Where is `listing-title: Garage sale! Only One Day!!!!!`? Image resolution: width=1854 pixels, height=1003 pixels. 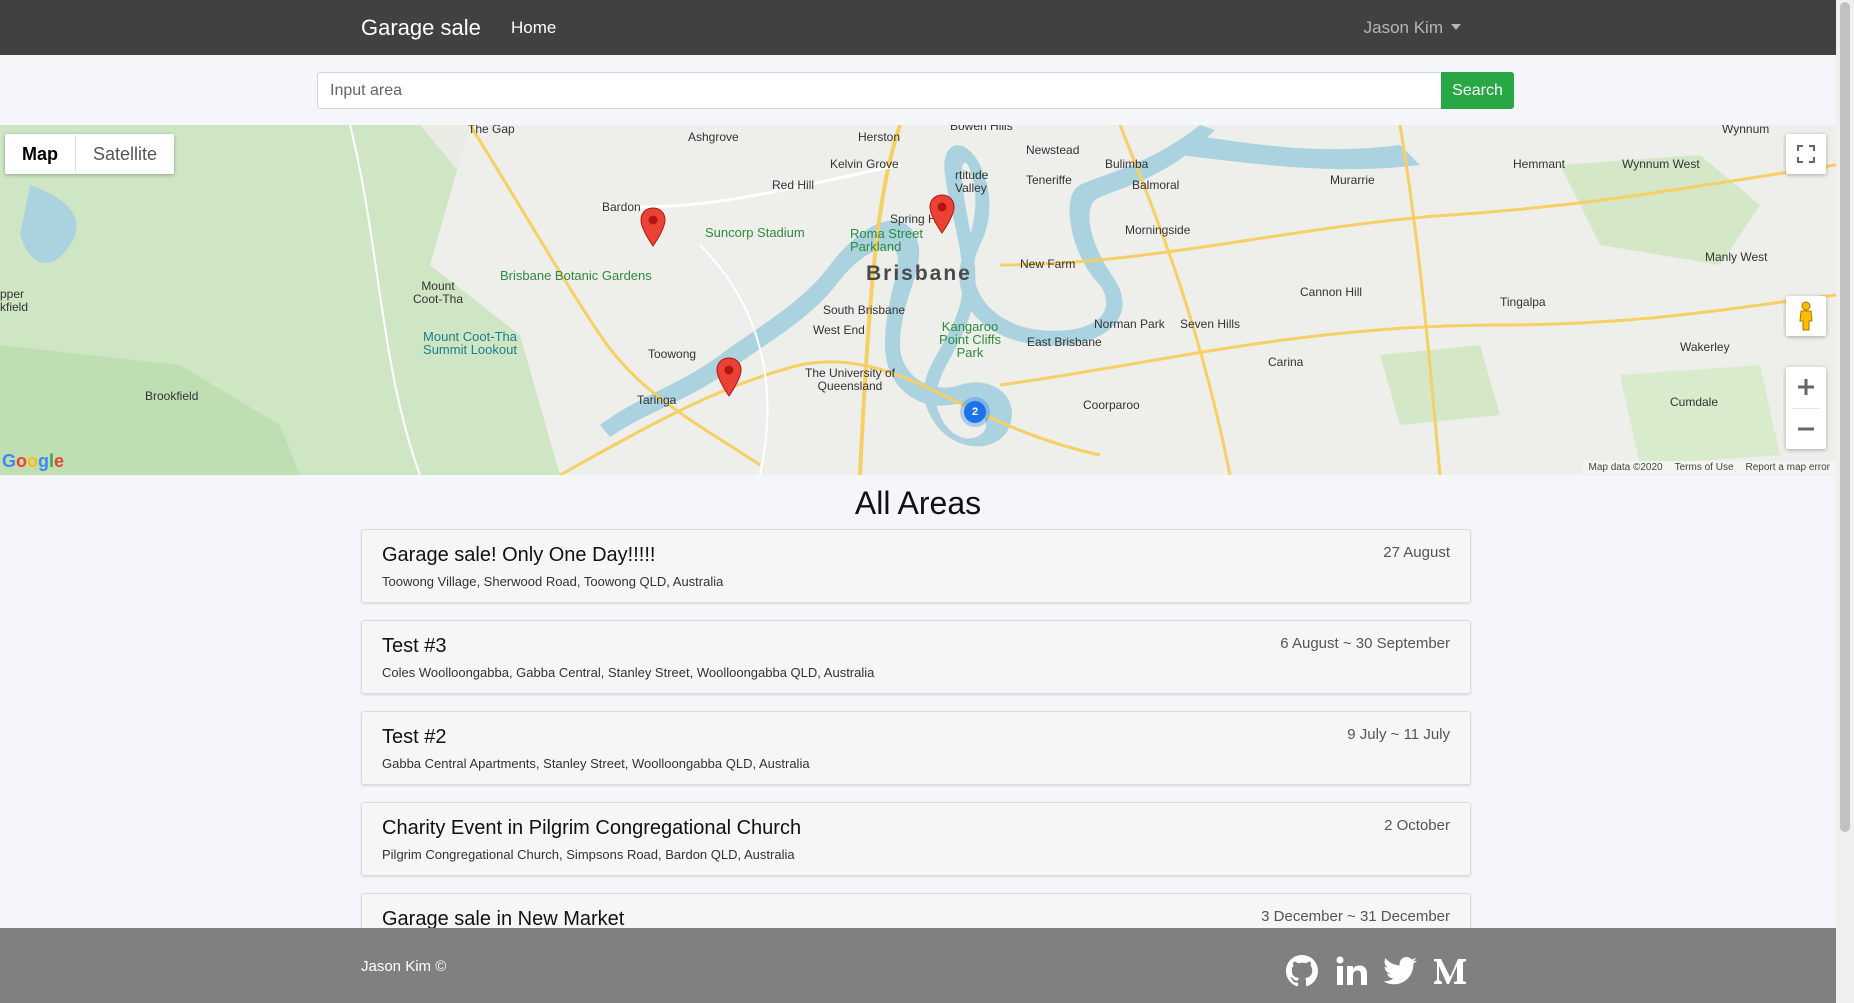
listing-title: Garage sale! Only One Day!!!!! is located at coordinates (519, 555).